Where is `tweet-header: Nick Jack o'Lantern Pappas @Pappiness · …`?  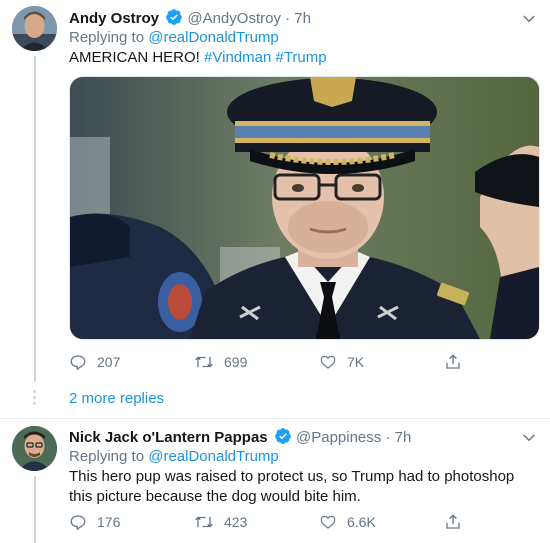 tweet-header: Nick Jack o'Lantern Pappas @Pappiness · … is located at coordinates (240, 437).